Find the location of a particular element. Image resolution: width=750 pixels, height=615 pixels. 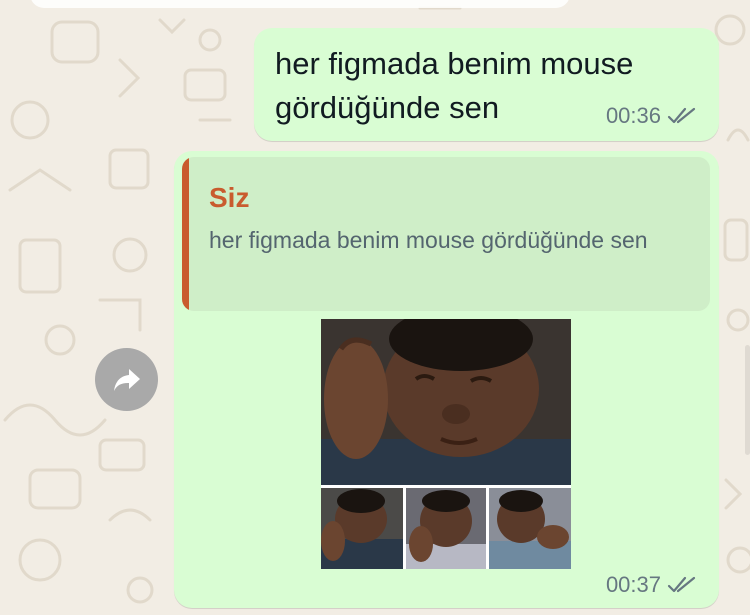

forward-button is located at coordinates (126, 379).